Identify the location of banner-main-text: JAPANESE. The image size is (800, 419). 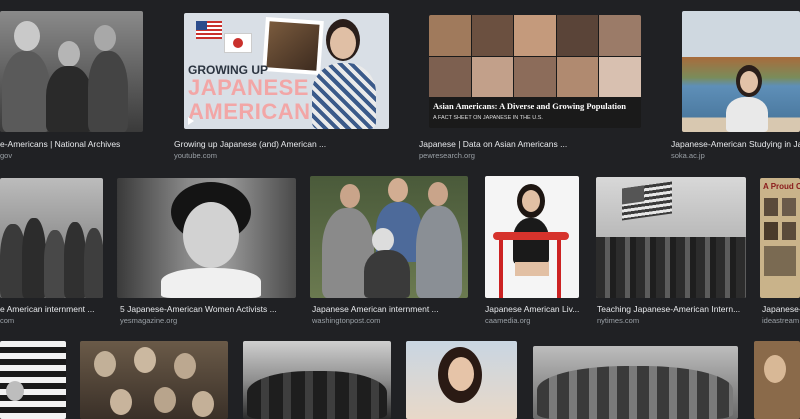
(248, 87).